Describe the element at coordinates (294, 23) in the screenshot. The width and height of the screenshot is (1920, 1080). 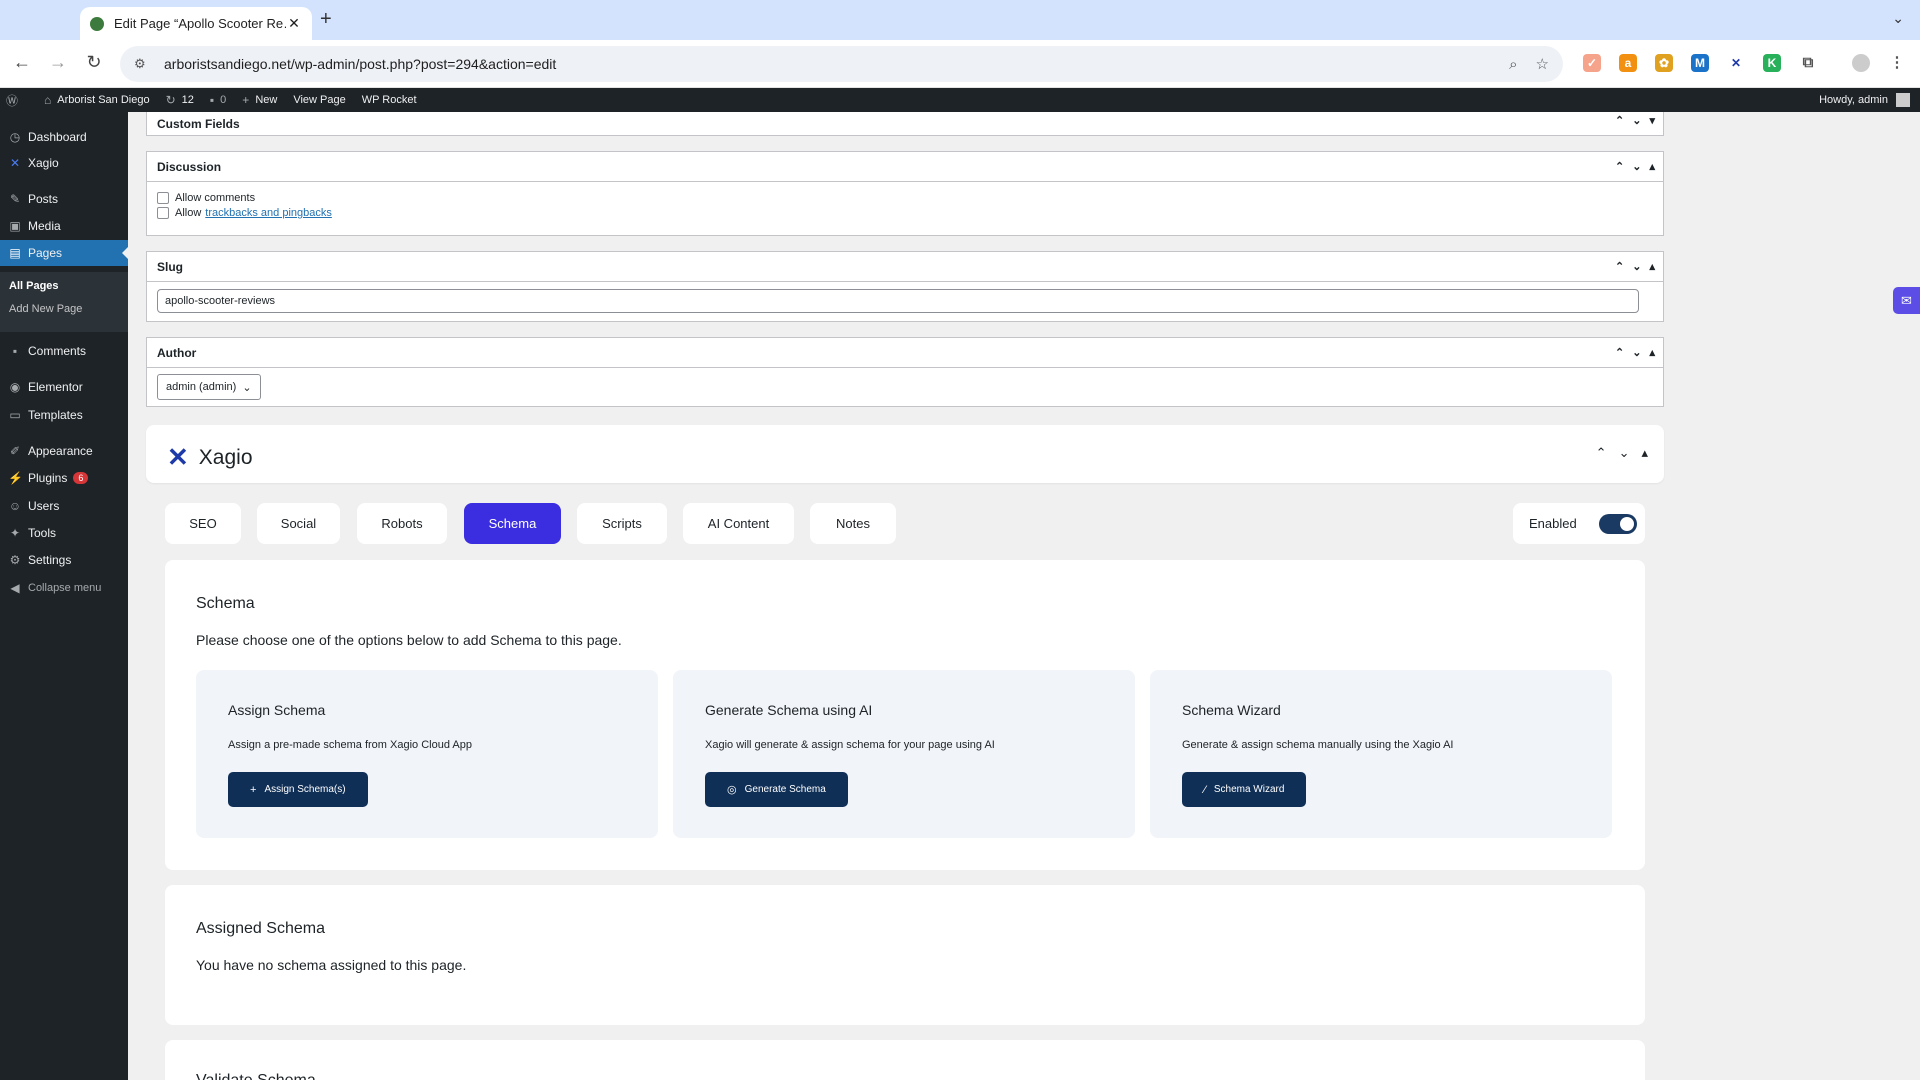
I see `tab-close-icon: ✕` at that location.